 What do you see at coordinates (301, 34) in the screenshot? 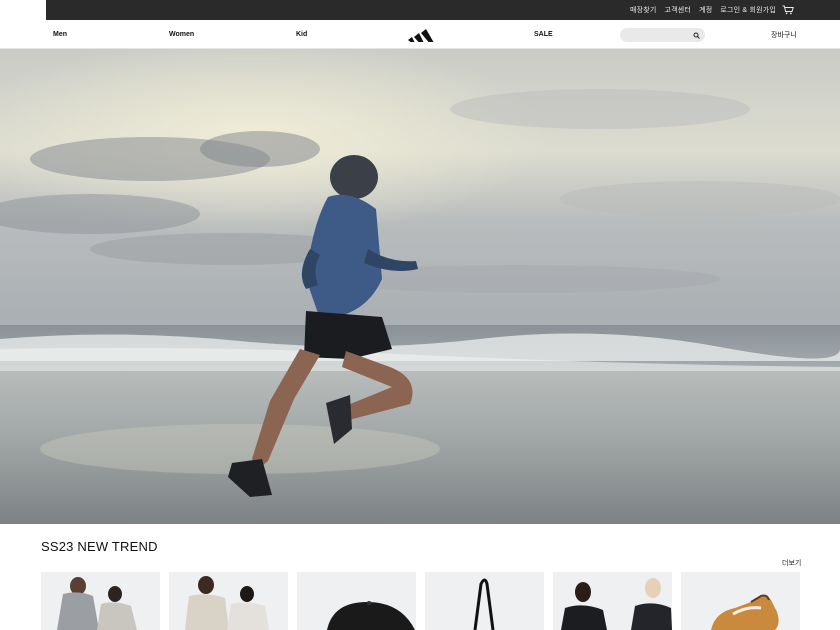
I see `nav-kid: Kid` at bounding box center [301, 34].